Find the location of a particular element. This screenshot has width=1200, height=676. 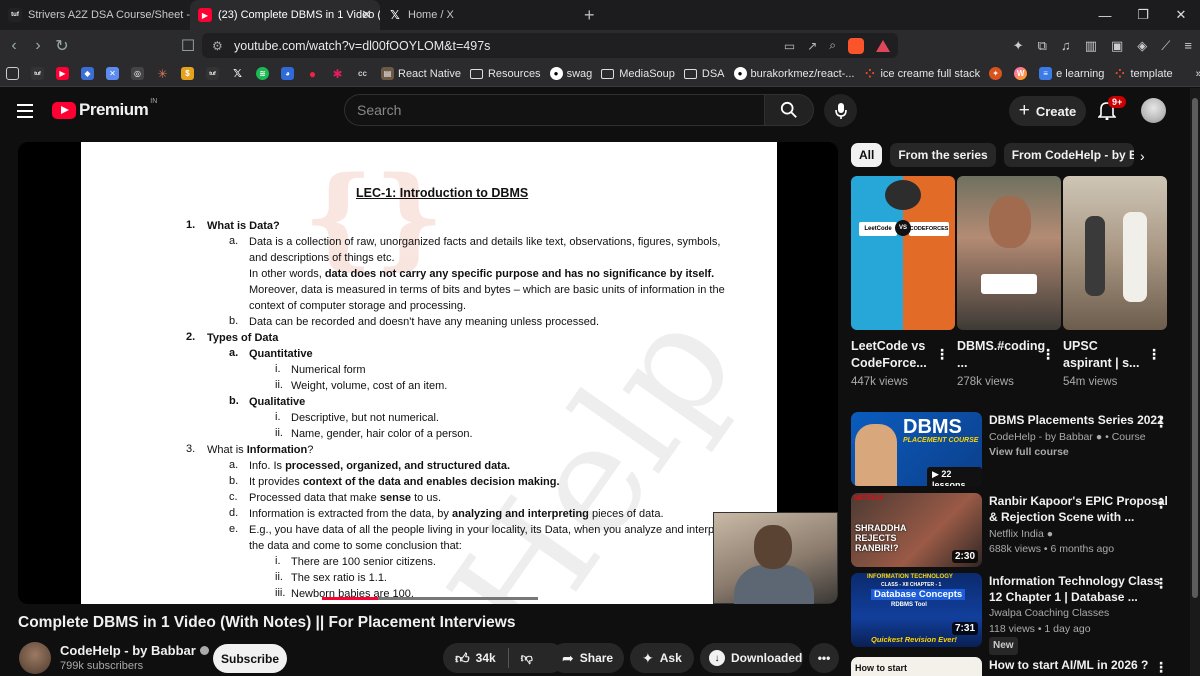

share-button: ➦ Share is located at coordinates (587, 658).